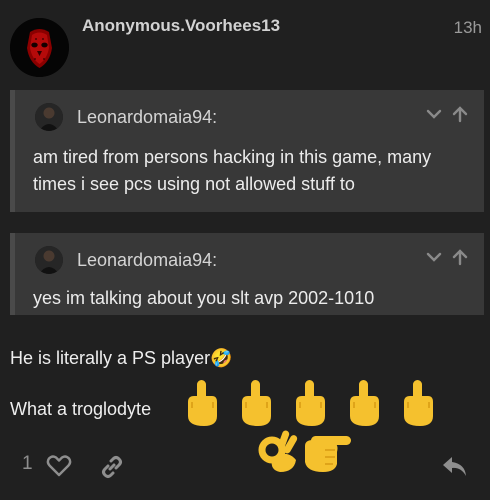 This screenshot has width=490, height=500. Describe the element at coordinates (59, 466) in the screenshot. I see `heart-icon` at that location.